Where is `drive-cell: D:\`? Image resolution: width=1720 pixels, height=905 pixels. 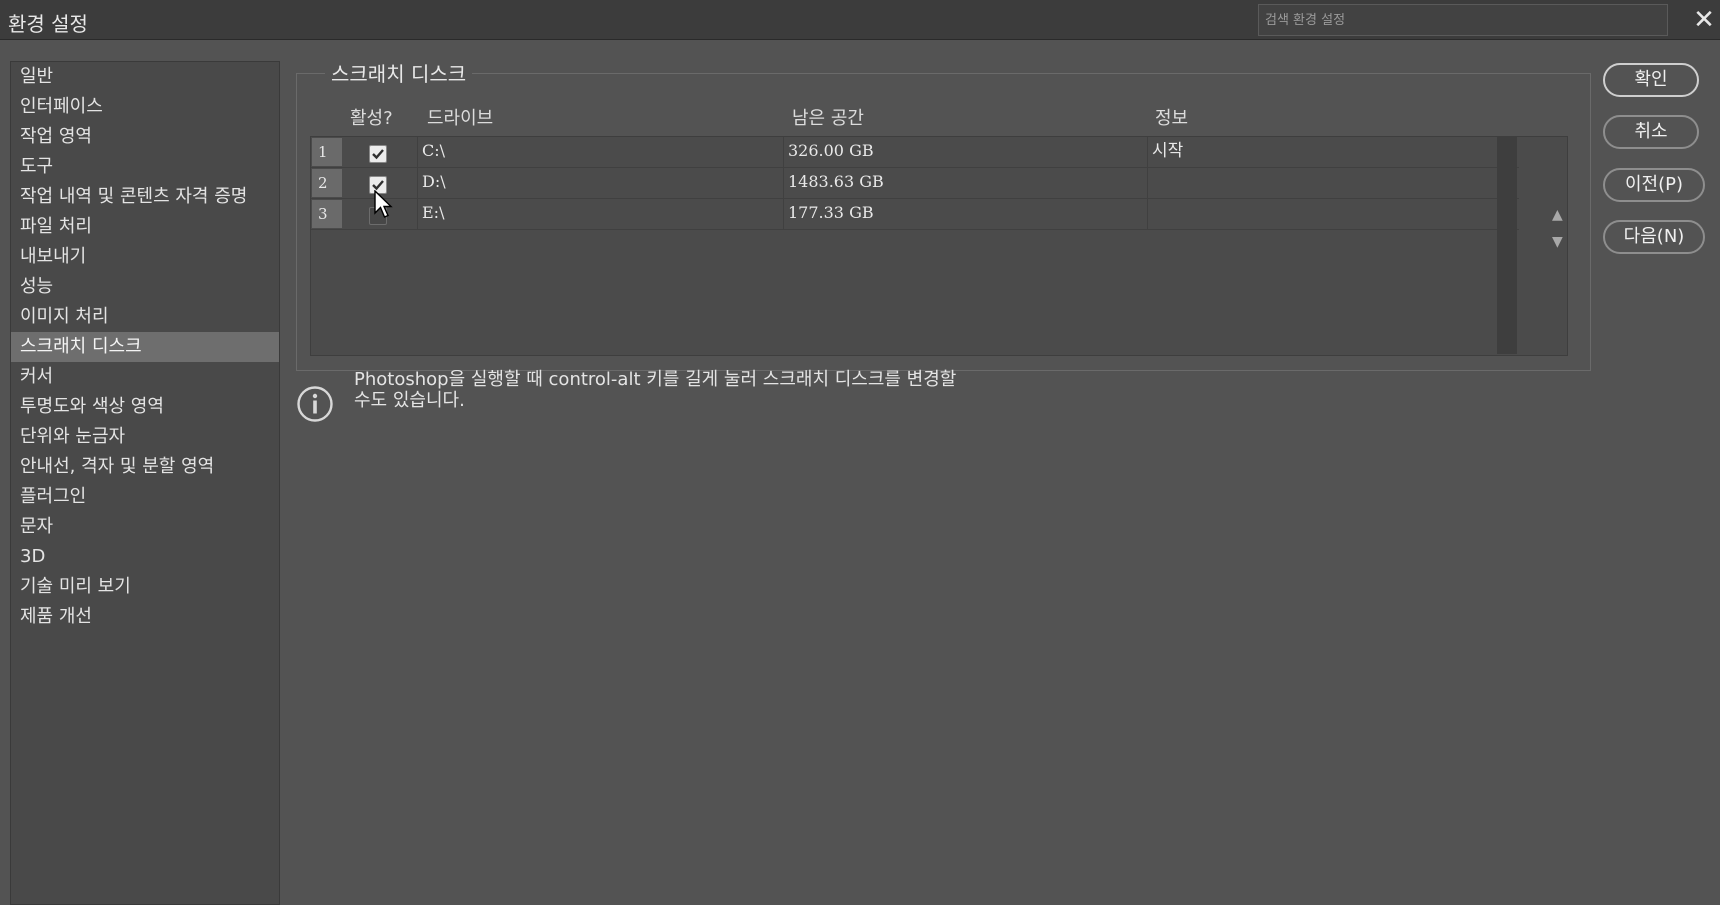
drive-cell: D:\ is located at coordinates (600, 183).